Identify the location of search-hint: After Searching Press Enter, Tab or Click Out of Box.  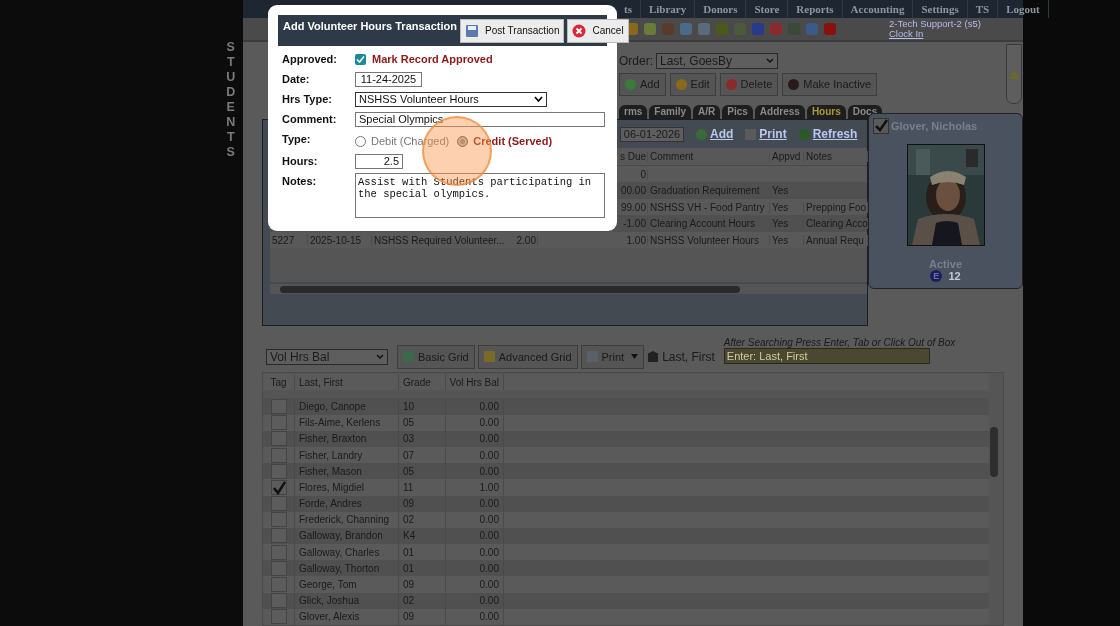
(839, 342).